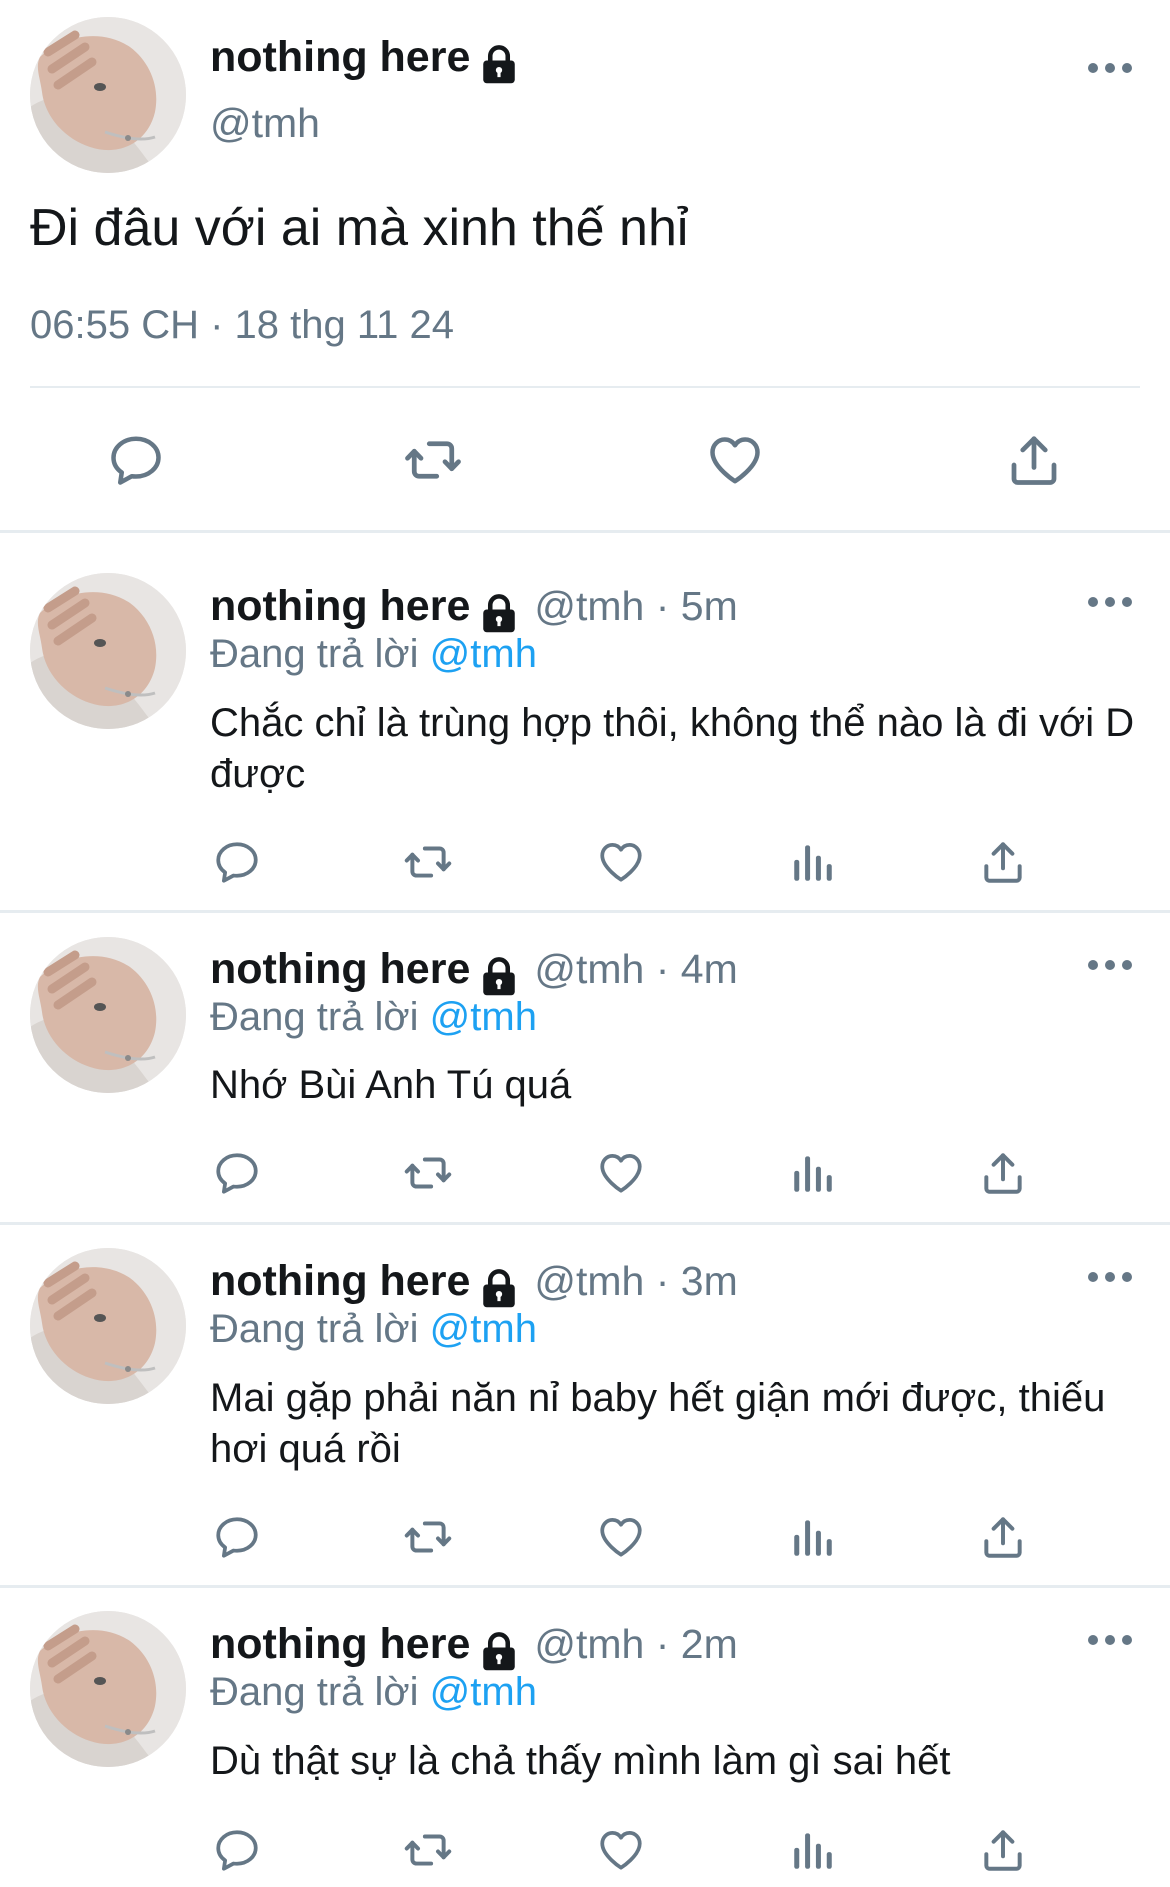  Describe the element at coordinates (265, 123) in the screenshot. I see `author-handle: @tmh` at that location.